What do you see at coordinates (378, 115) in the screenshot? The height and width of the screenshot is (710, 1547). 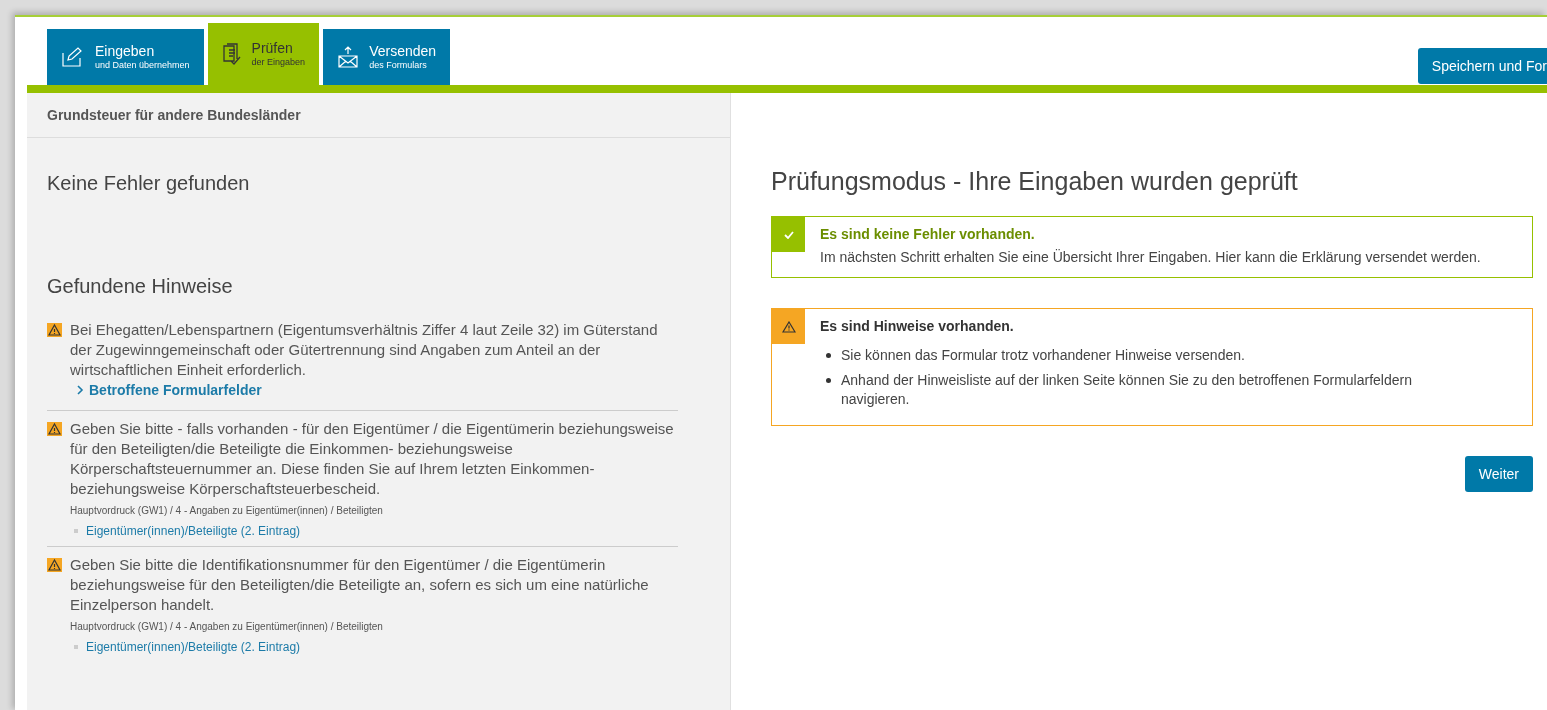 I see `form-title: Grundsteuer für andere Bundesländer` at bounding box center [378, 115].